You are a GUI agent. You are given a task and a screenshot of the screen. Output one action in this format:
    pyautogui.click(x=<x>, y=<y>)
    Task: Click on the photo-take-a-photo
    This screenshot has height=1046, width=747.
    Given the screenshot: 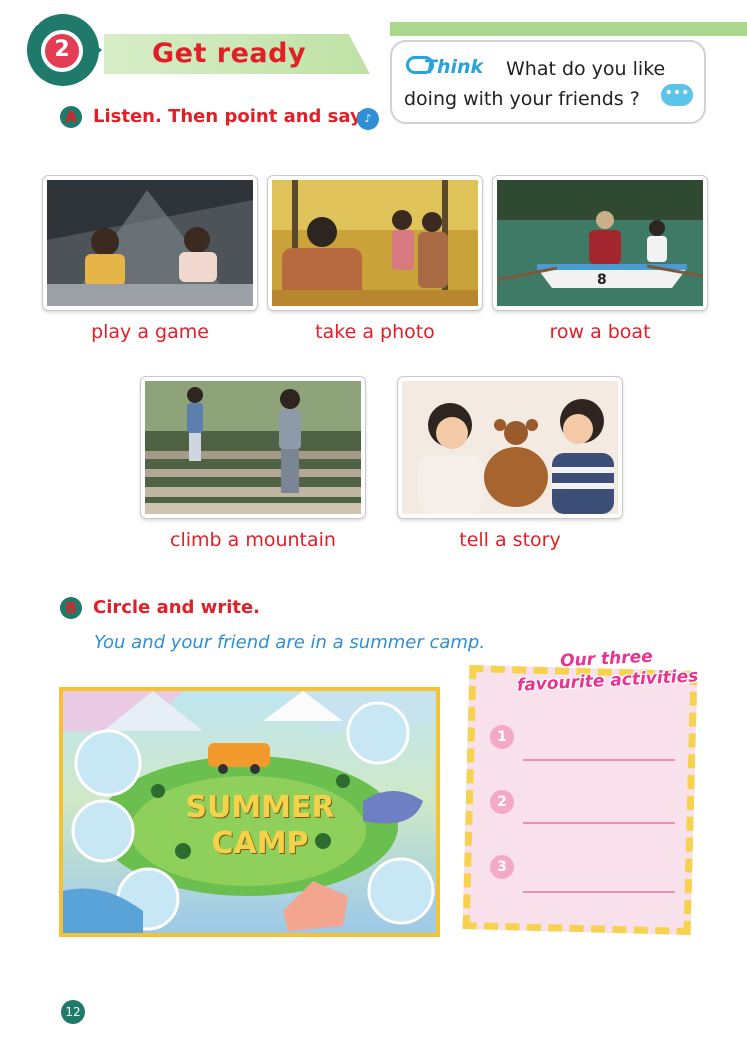 What is the action you would take?
    pyautogui.click(x=375, y=243)
    